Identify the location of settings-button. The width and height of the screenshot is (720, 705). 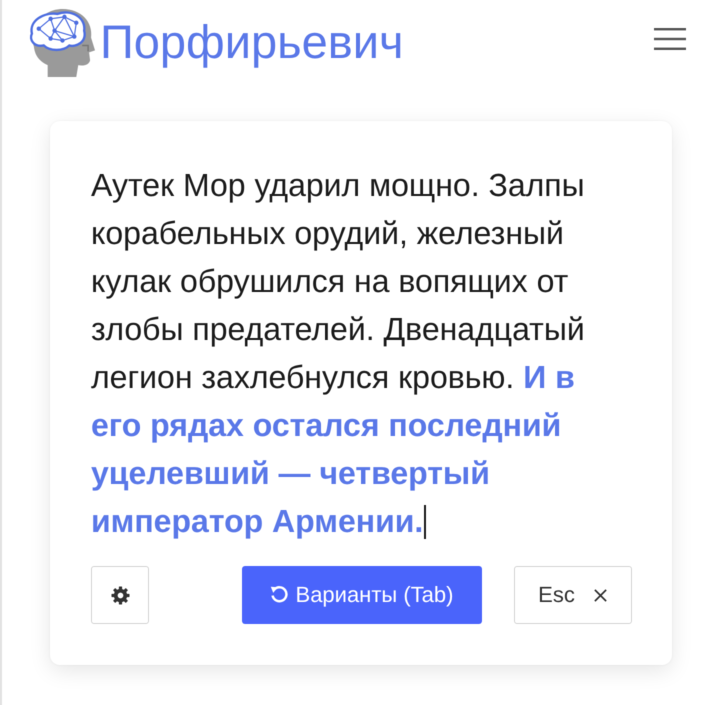
(120, 595).